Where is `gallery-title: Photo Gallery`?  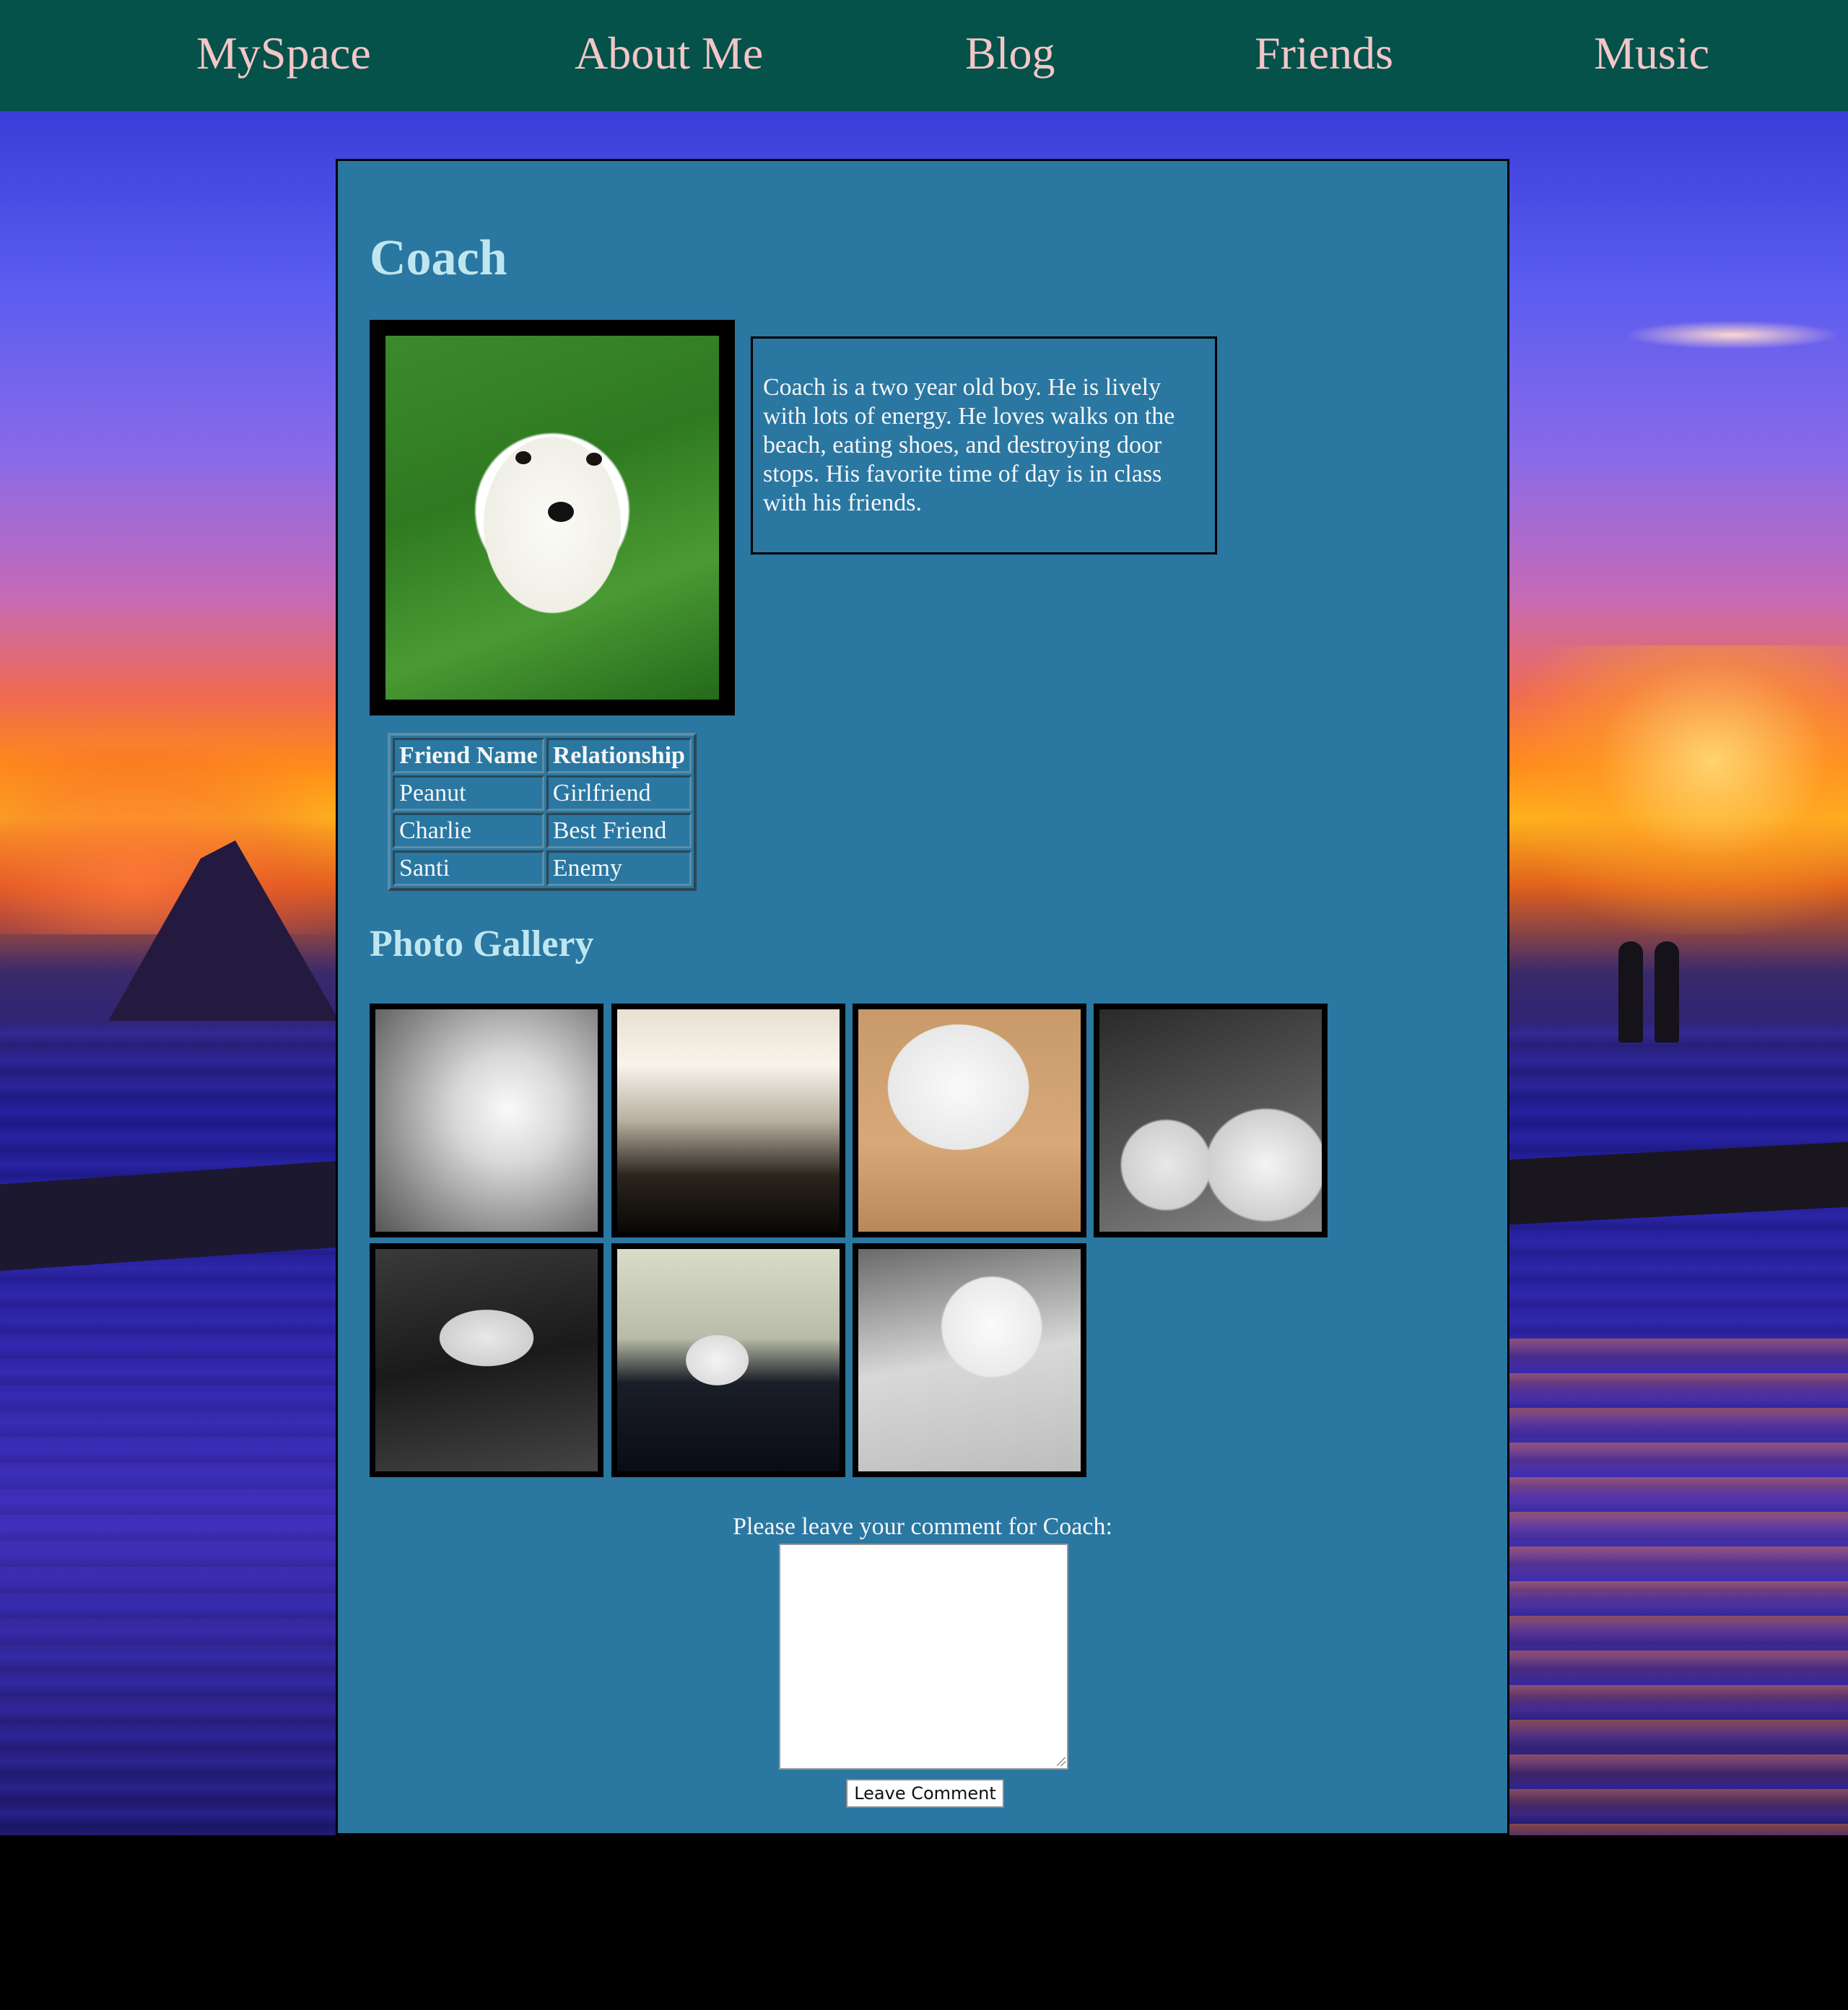
gallery-title: Photo Gallery is located at coordinates (482, 944).